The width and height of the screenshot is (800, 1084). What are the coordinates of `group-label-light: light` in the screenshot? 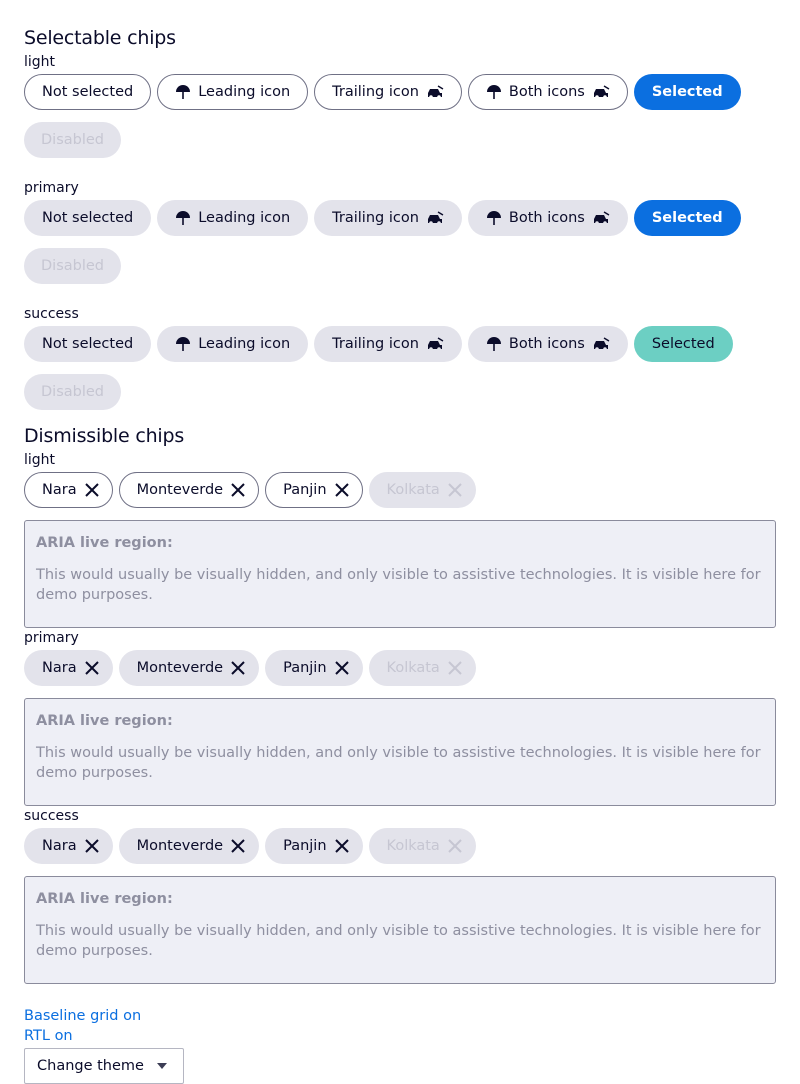 It's located at (40, 460).